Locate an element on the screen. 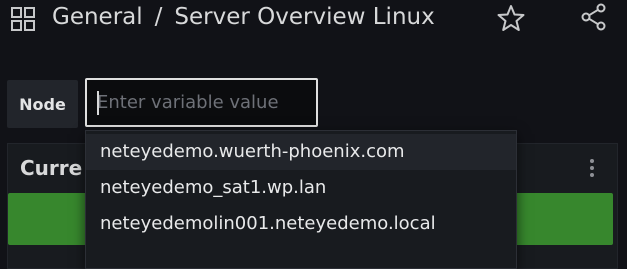 The image size is (627, 269). text-cursor is located at coordinates (98, 103).